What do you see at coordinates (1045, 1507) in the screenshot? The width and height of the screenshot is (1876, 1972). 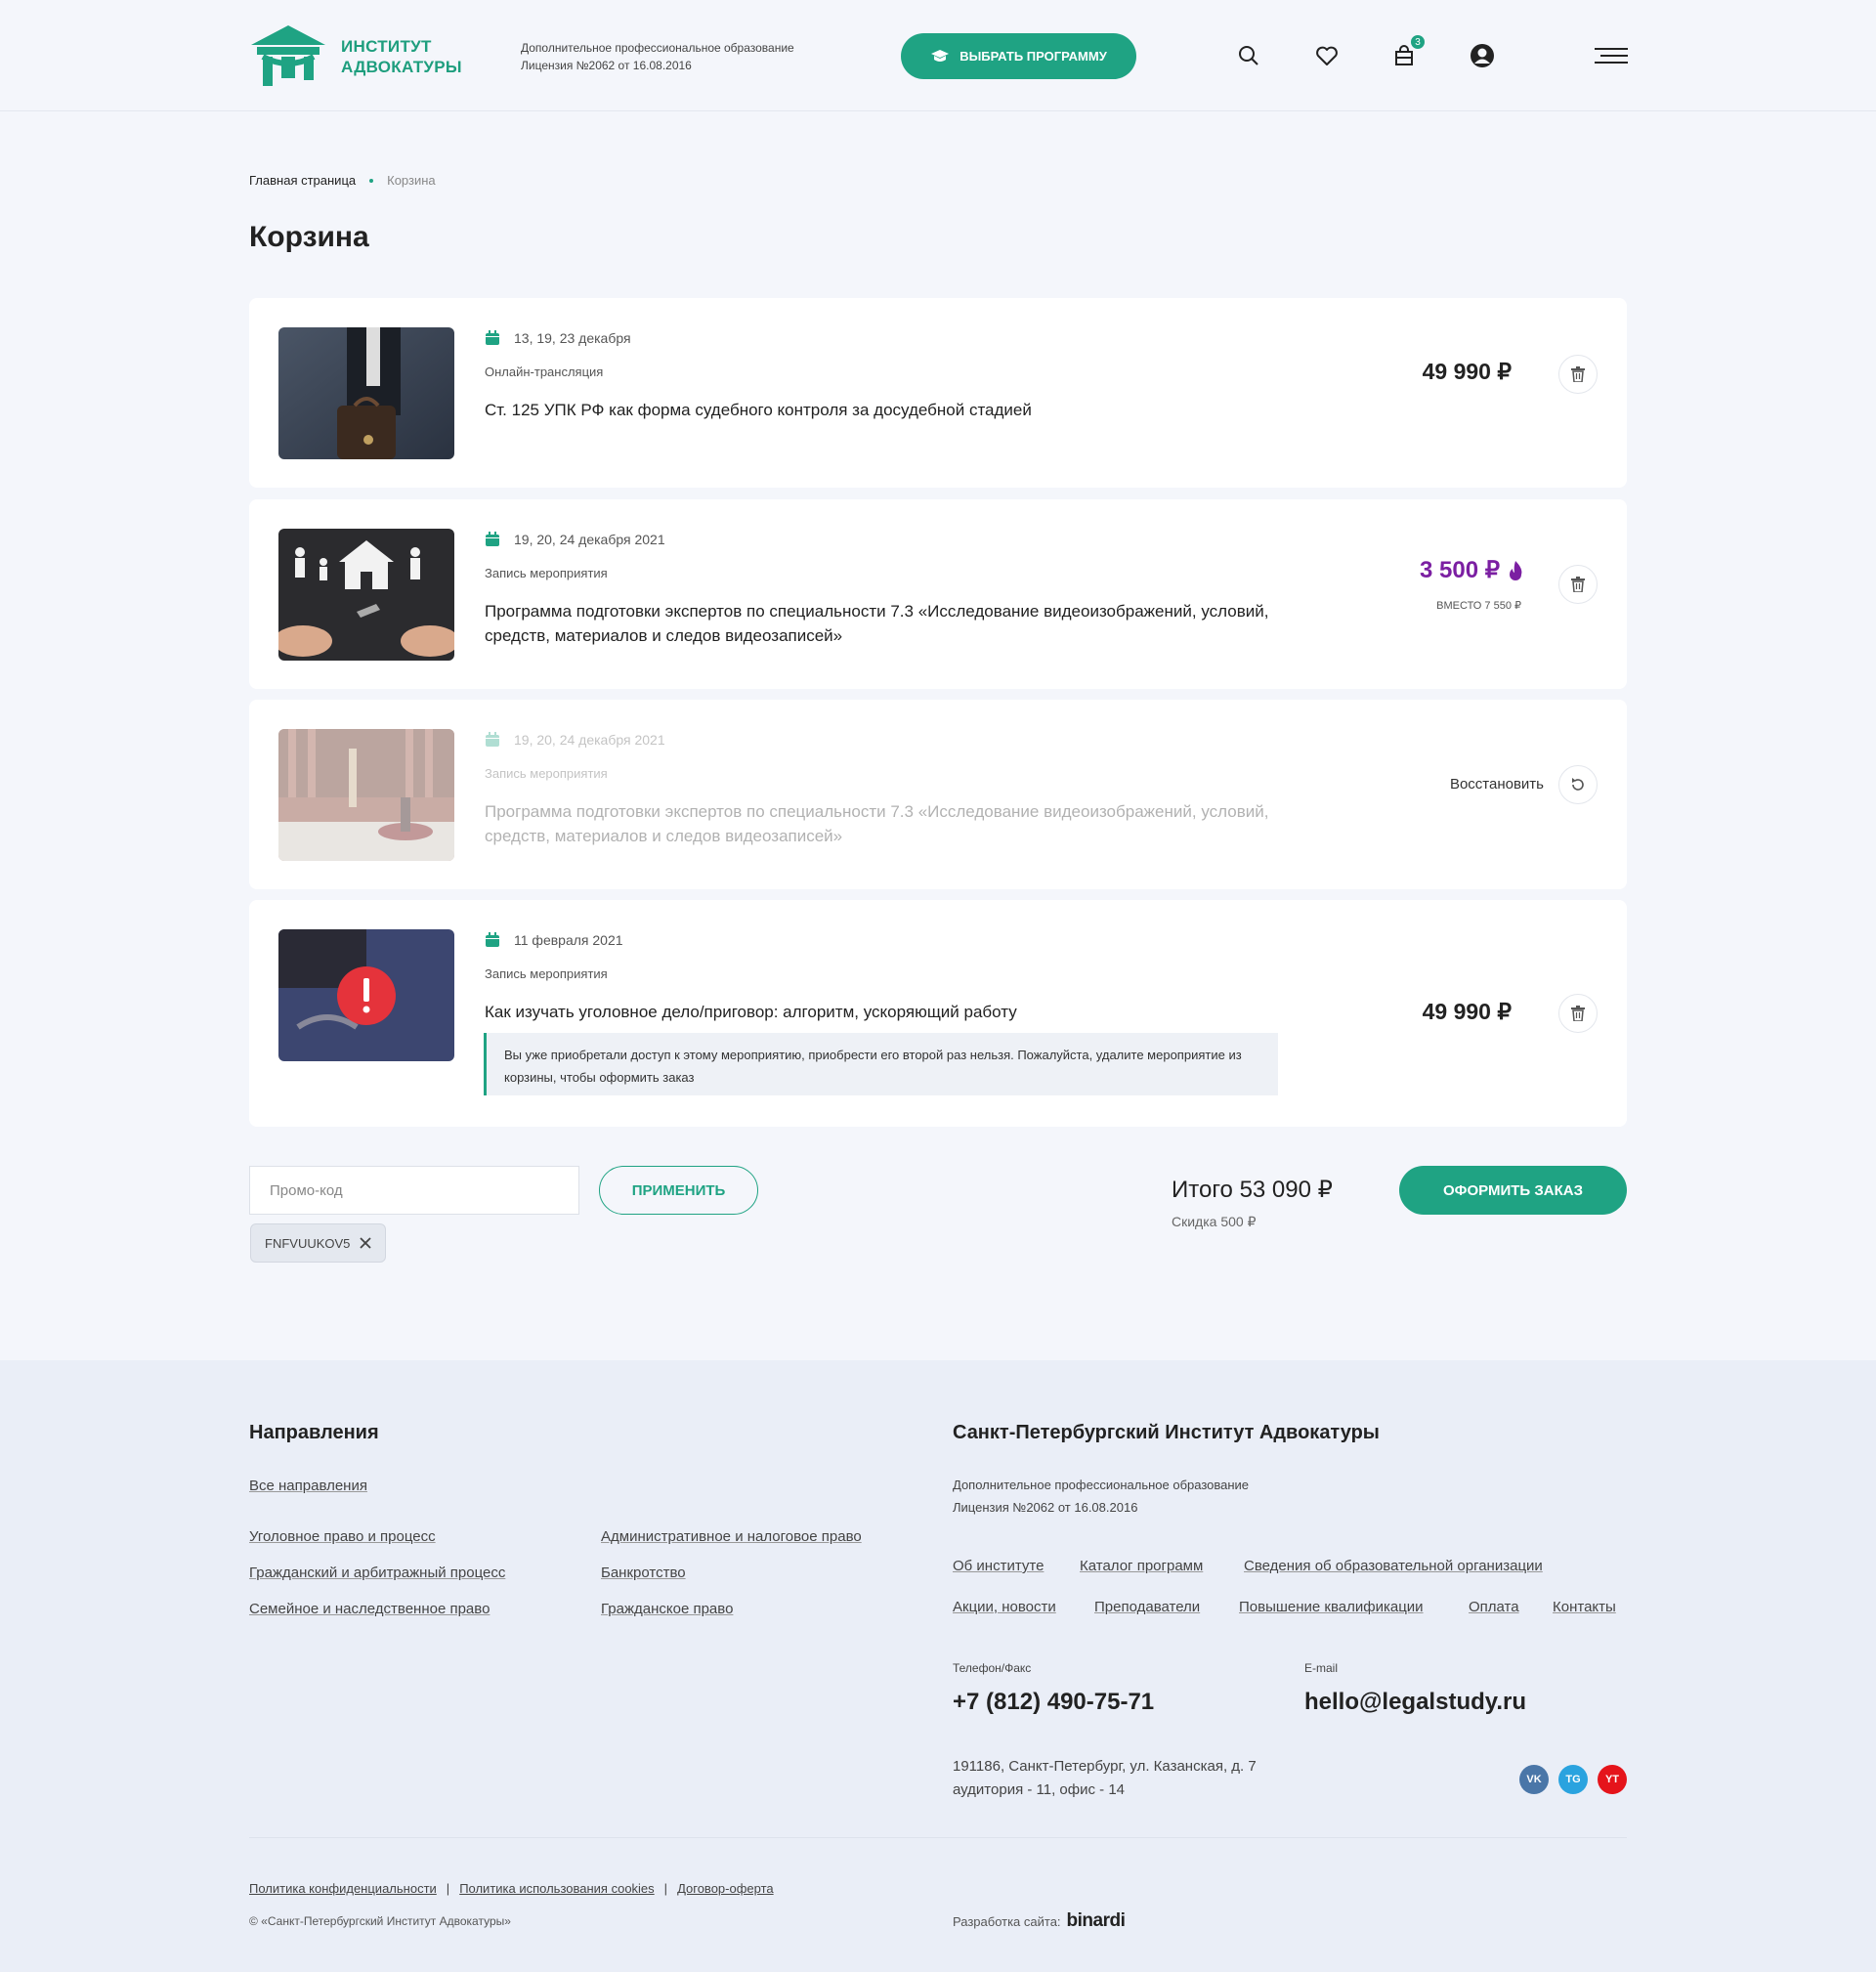 I see `footer-license-line-2: Лицензия №2062 от 16.08.2016` at bounding box center [1045, 1507].